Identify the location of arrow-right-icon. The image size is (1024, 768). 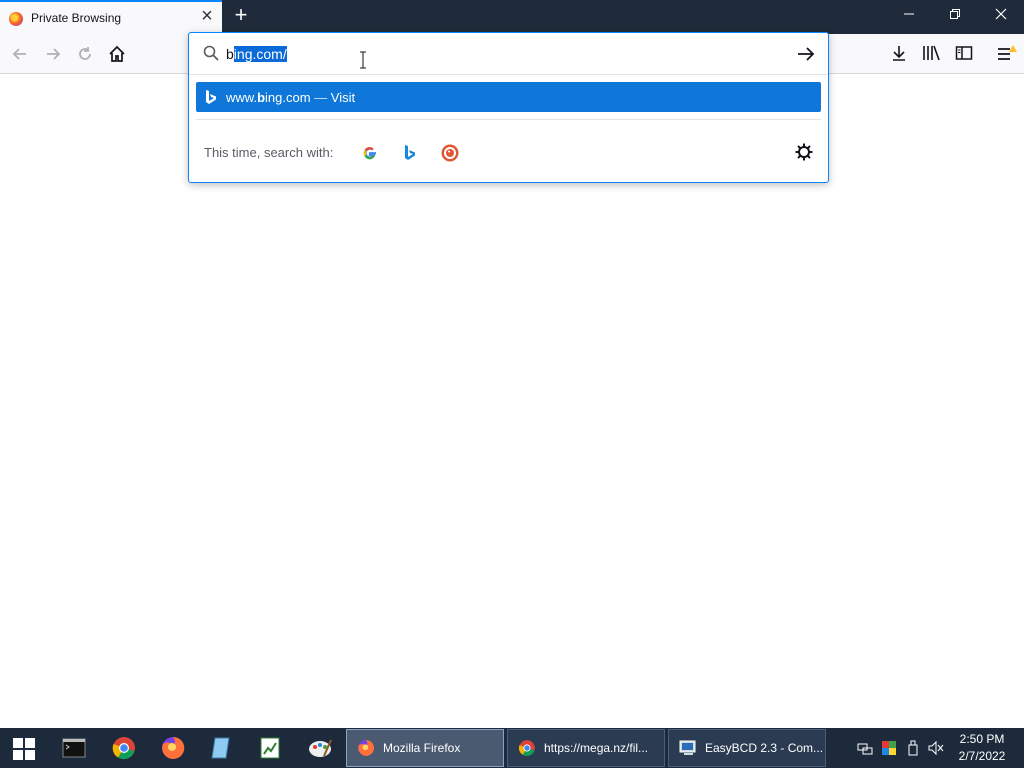
(806, 54).